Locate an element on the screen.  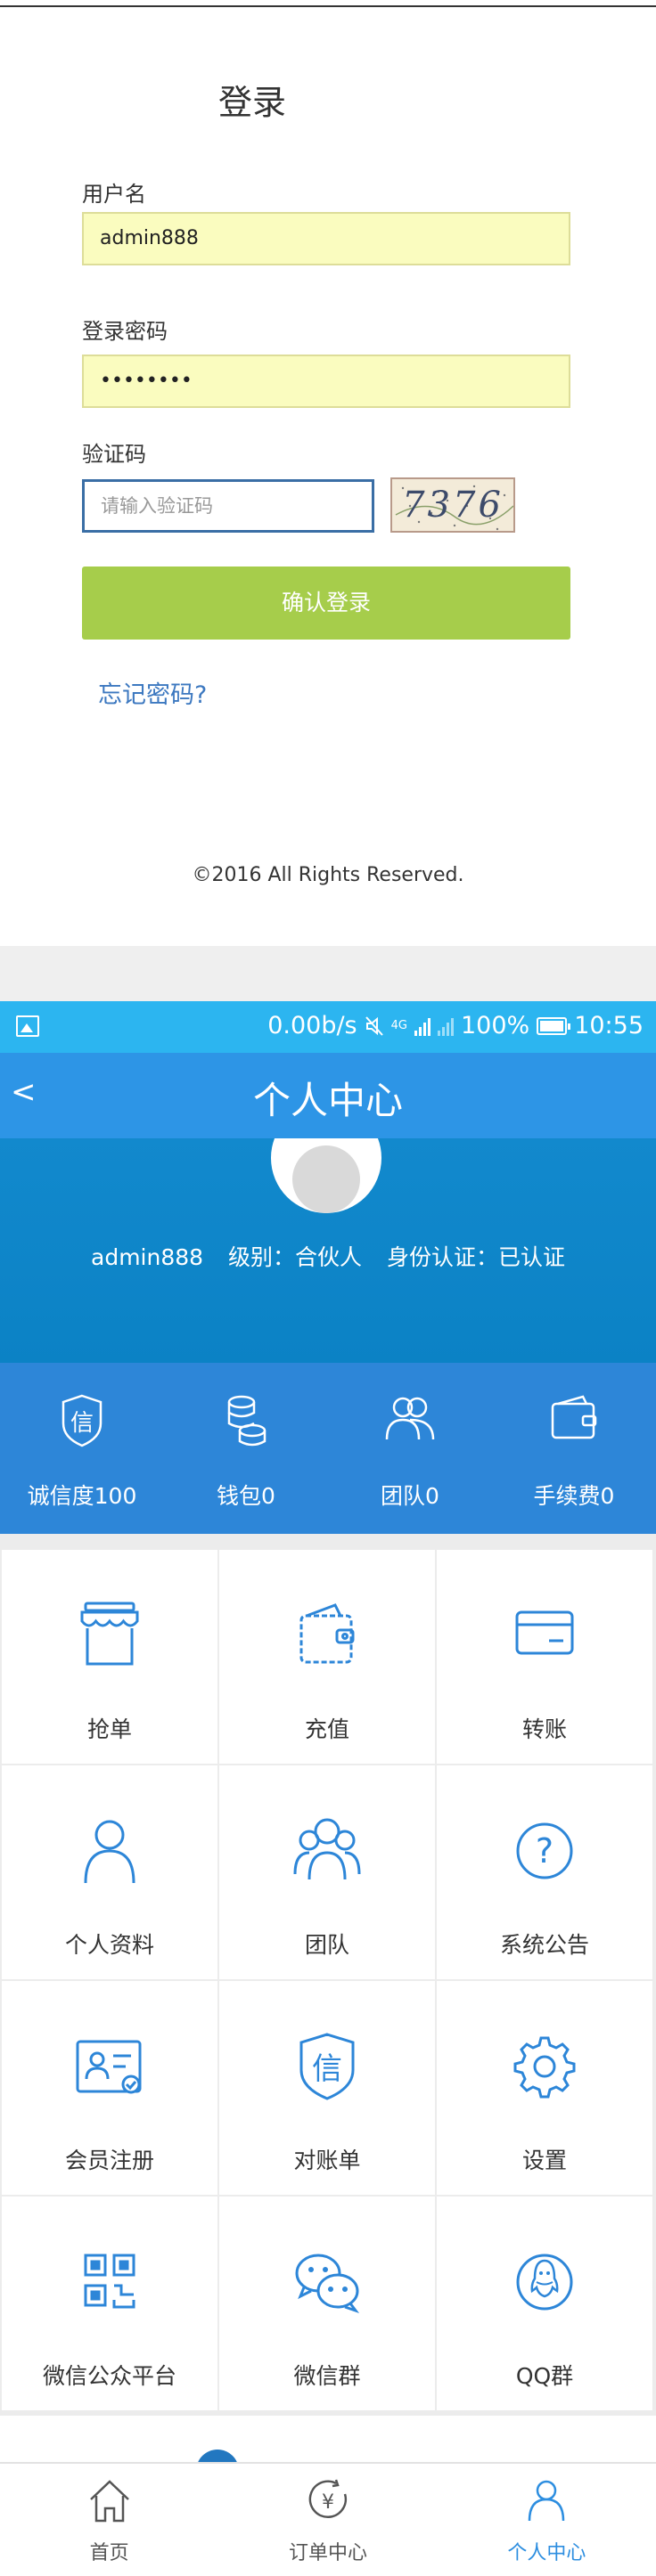
stat-credit: 信 诚信度100 is located at coordinates (82, 1449).